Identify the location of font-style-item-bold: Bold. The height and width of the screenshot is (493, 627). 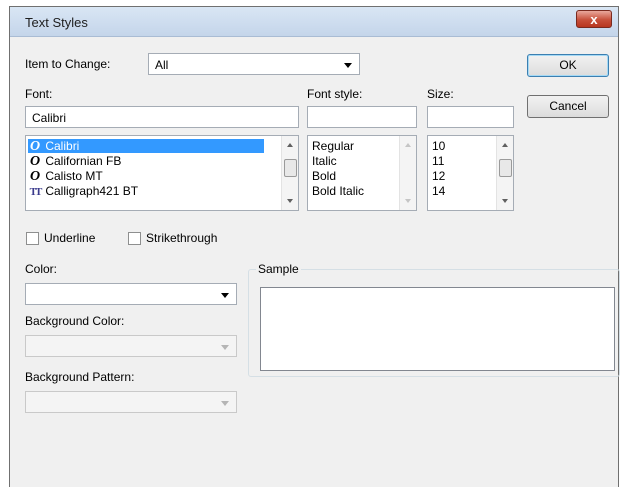
(324, 176).